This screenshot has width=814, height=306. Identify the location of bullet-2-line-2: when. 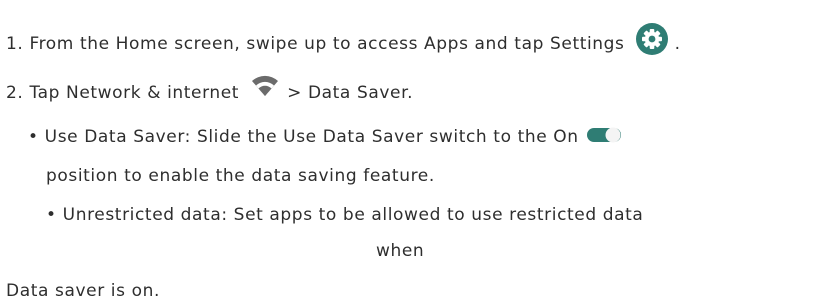
(400, 251).